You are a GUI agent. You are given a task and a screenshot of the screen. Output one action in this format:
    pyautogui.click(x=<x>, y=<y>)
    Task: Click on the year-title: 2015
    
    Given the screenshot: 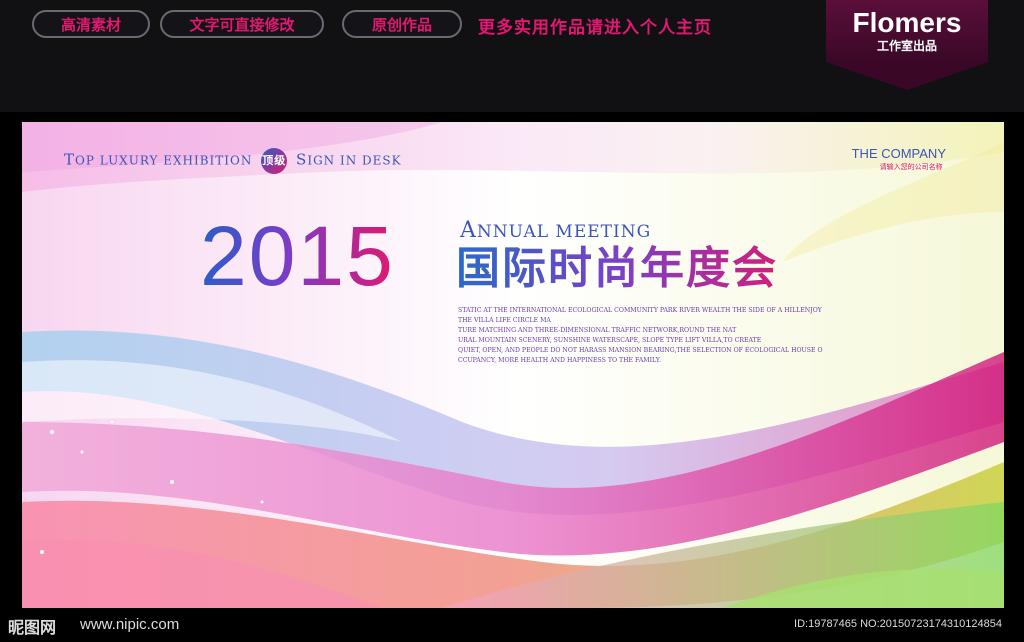 What is the action you would take?
    pyautogui.click(x=297, y=256)
    